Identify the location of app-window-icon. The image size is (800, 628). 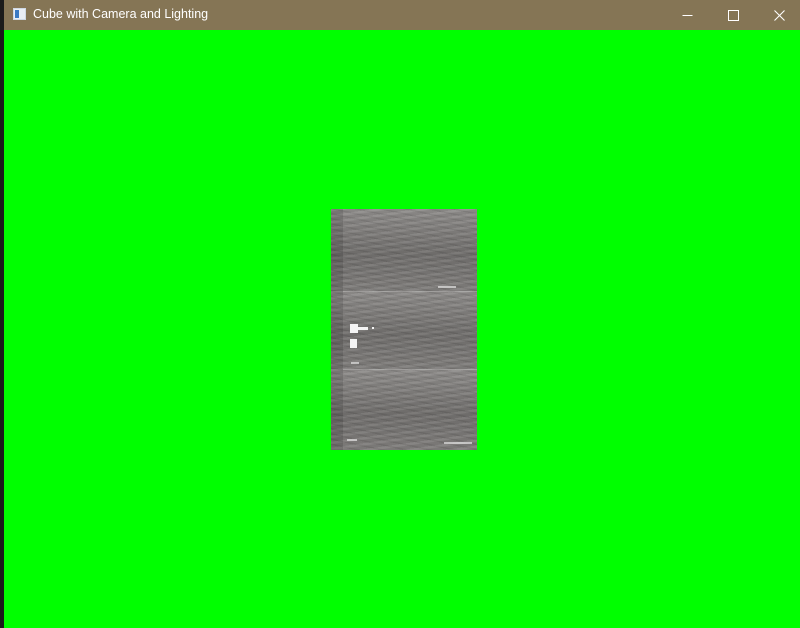
(19, 14).